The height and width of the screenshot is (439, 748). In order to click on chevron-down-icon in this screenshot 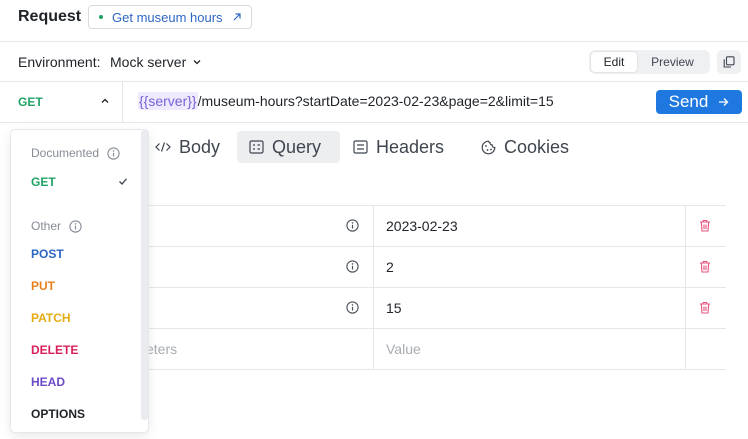, I will do `click(197, 62)`.